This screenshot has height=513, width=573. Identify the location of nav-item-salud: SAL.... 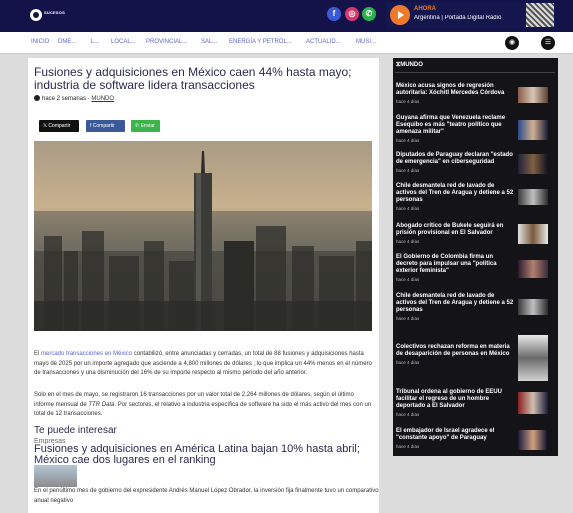
(209, 42).